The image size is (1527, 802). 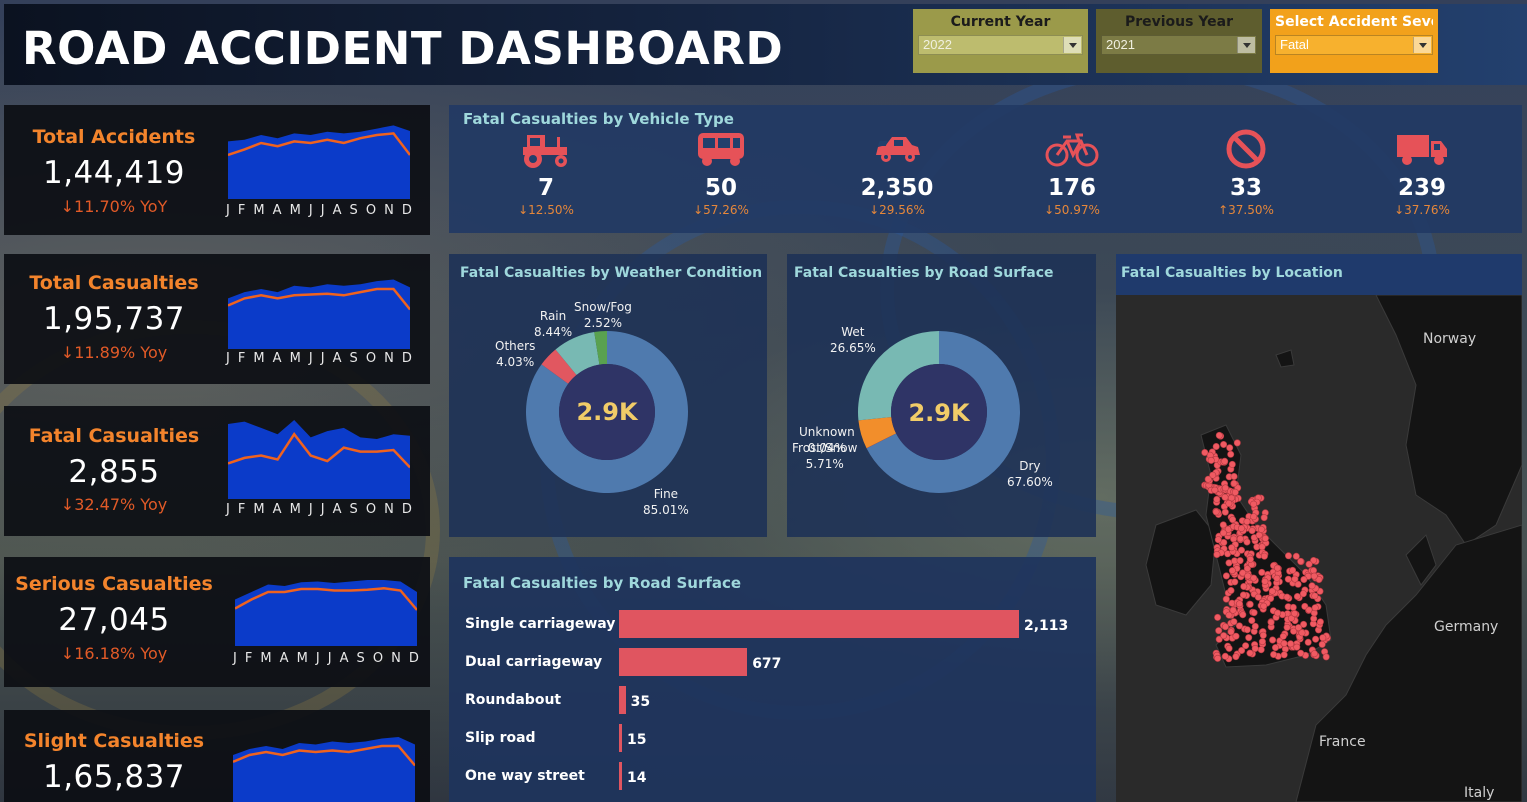 What do you see at coordinates (1072, 210) in the screenshot?
I see `vehicle-pct: ↓50.97%` at bounding box center [1072, 210].